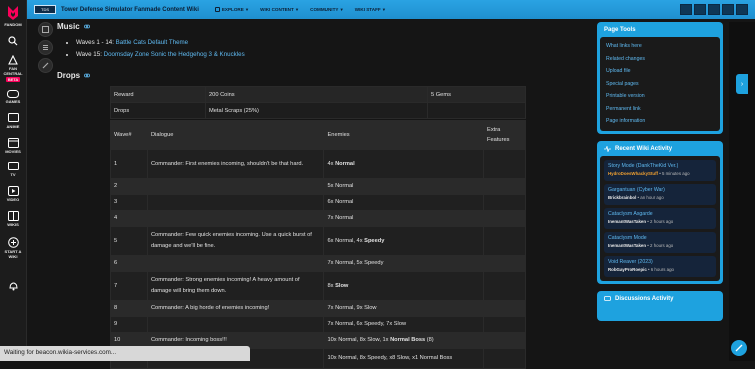  I want to click on nav-community: COMMUNITY ▾, so click(326, 10).